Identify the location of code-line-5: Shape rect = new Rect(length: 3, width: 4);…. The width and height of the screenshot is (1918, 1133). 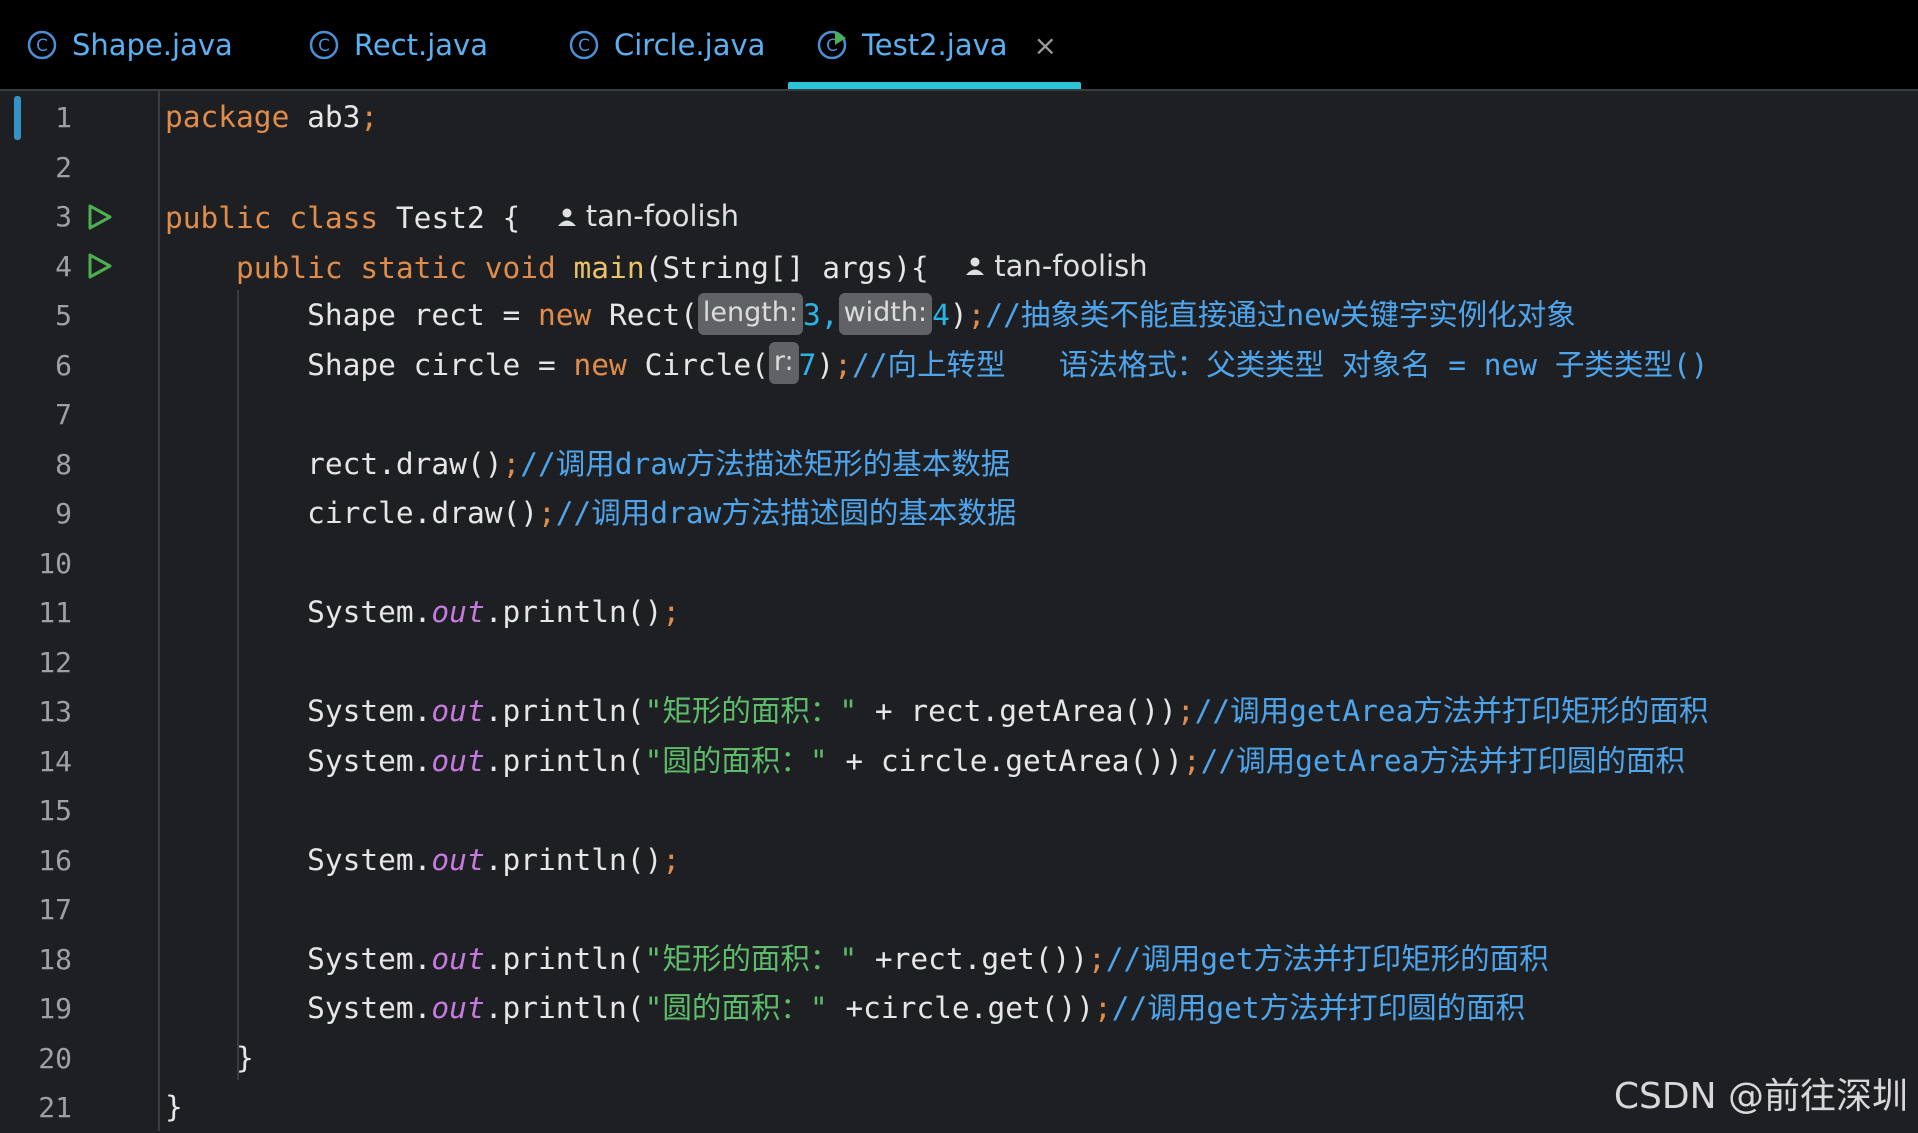
(870, 316).